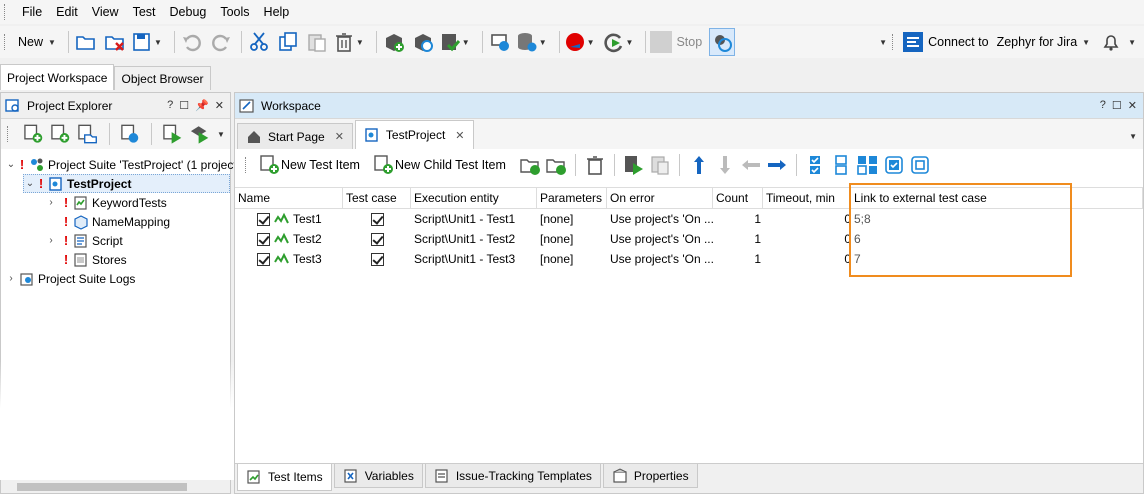 Image resolution: width=1144 pixels, height=494 pixels. What do you see at coordinates (83, 240) in the screenshot?
I see `tree-item-script: › ! Script` at bounding box center [83, 240].